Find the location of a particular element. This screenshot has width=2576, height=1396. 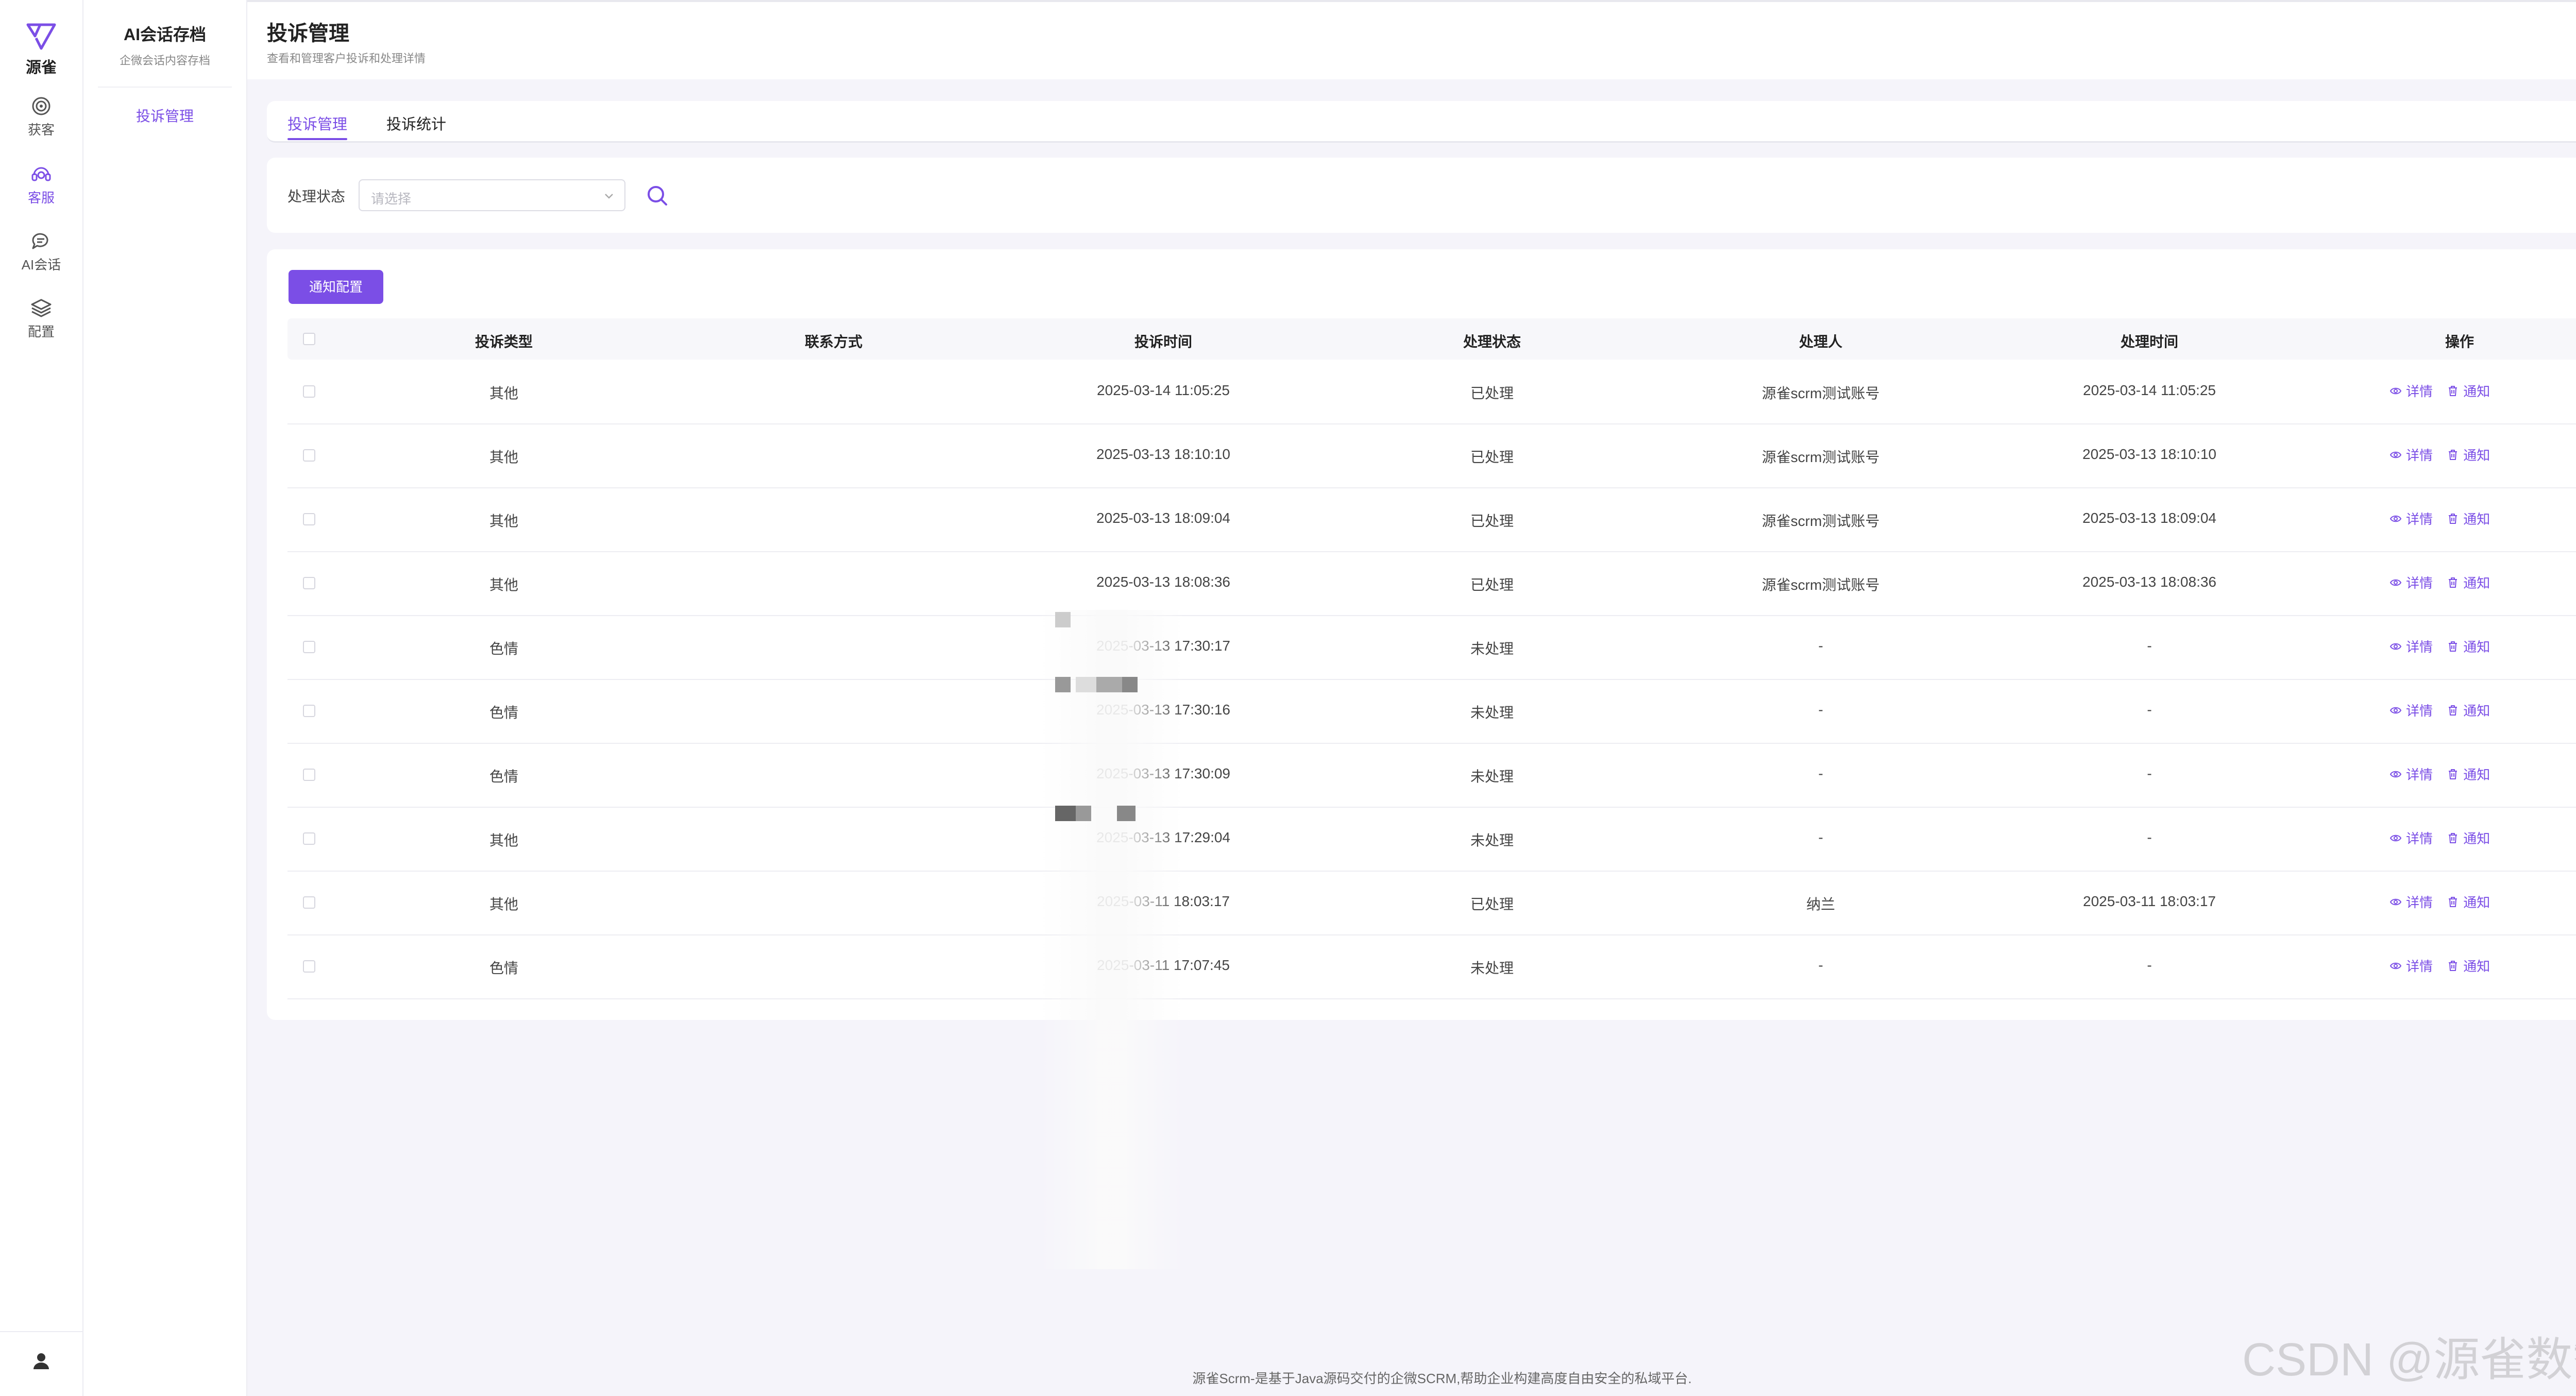

rail-item-ai-chat: AI会话 is located at coordinates (41, 252).